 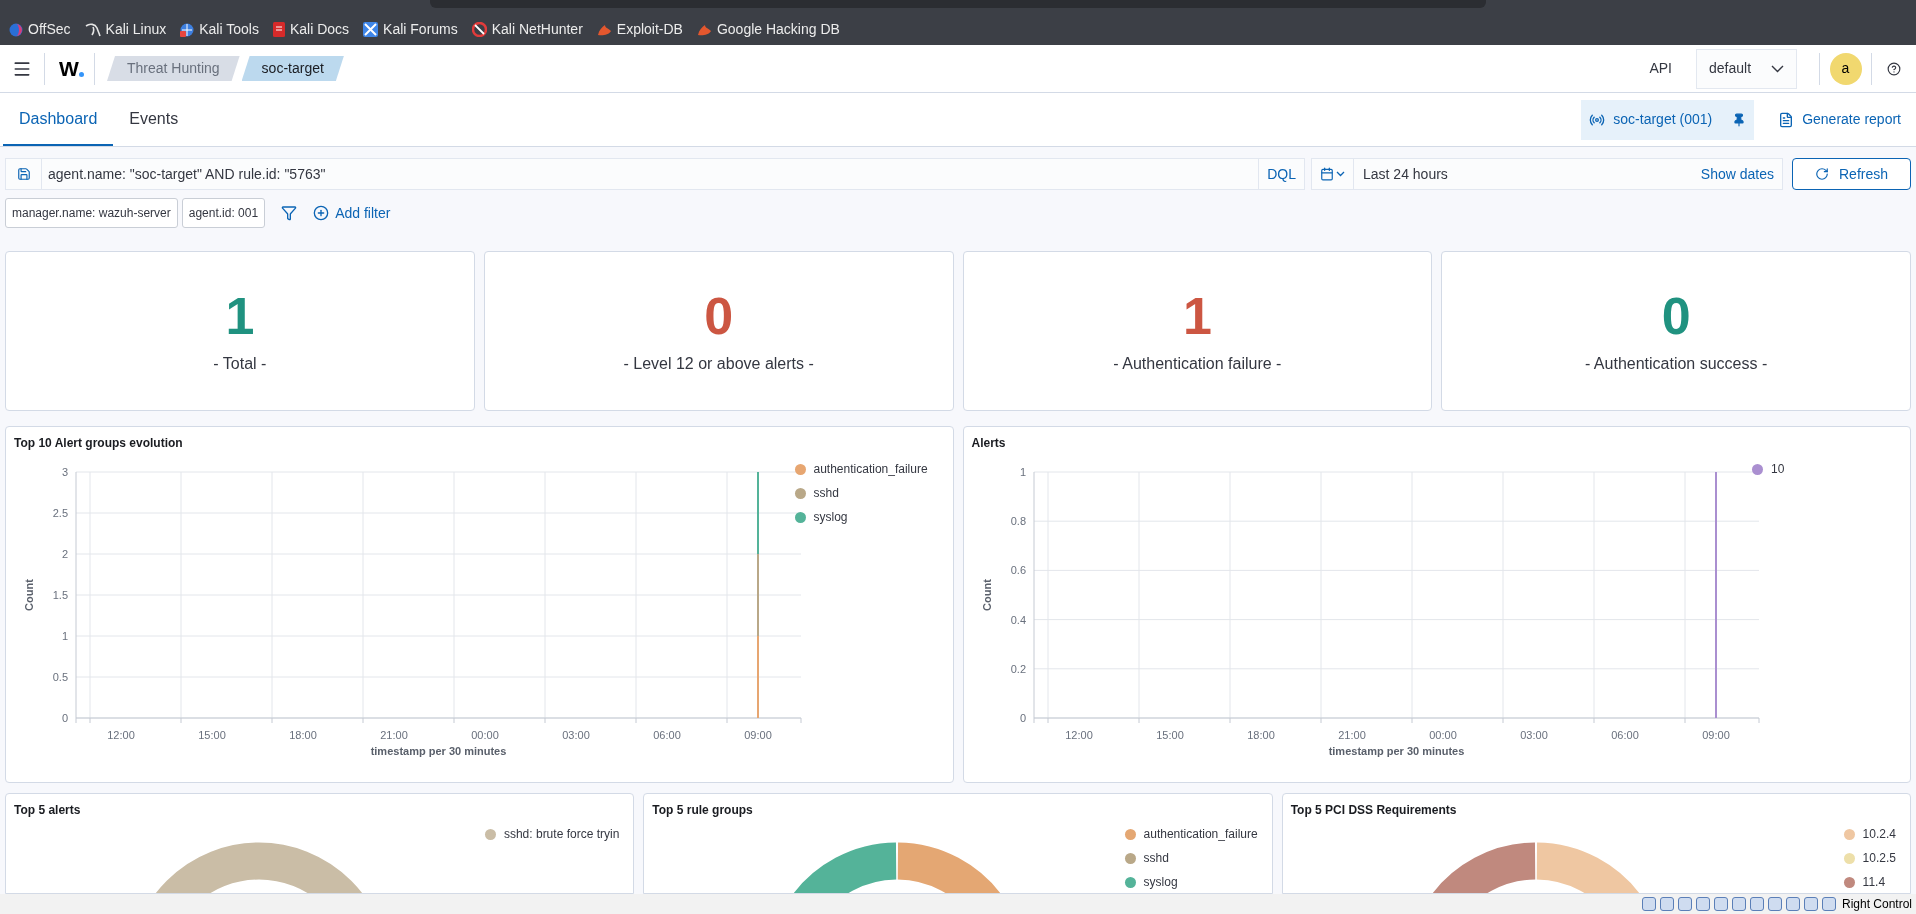 I want to click on filter-pill: agent.id: 001, so click(x=223, y=213).